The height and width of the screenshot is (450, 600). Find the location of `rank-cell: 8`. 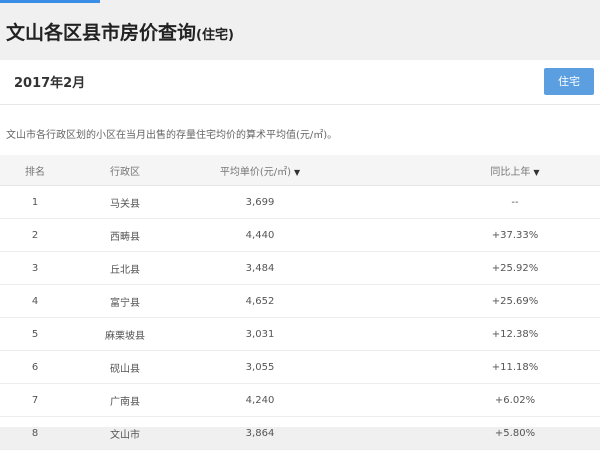

rank-cell: 8 is located at coordinates (35, 433).